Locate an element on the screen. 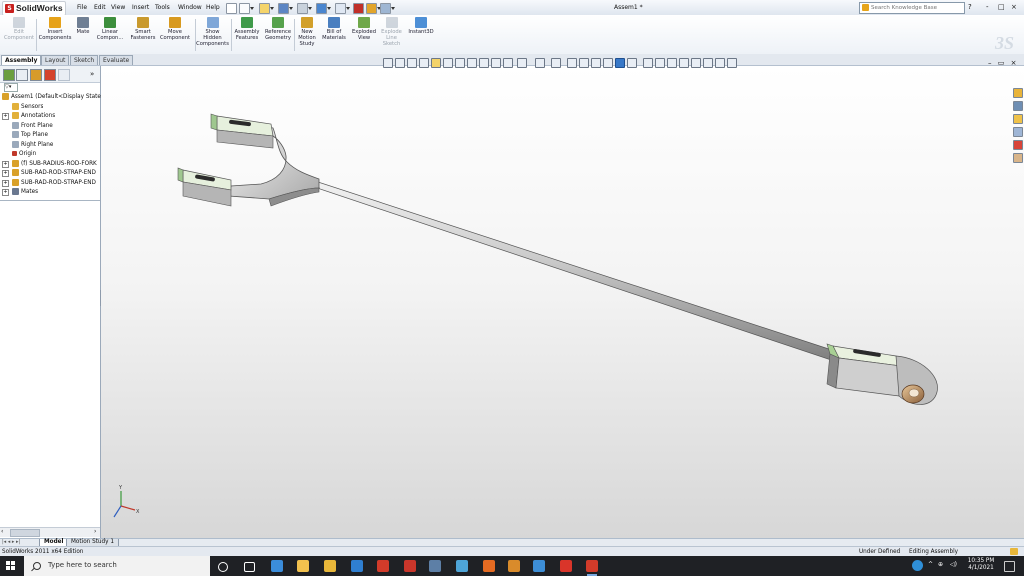 This screenshot has height=576, width=1024. radius-rod-strap-end is located at coordinates (882, 374).